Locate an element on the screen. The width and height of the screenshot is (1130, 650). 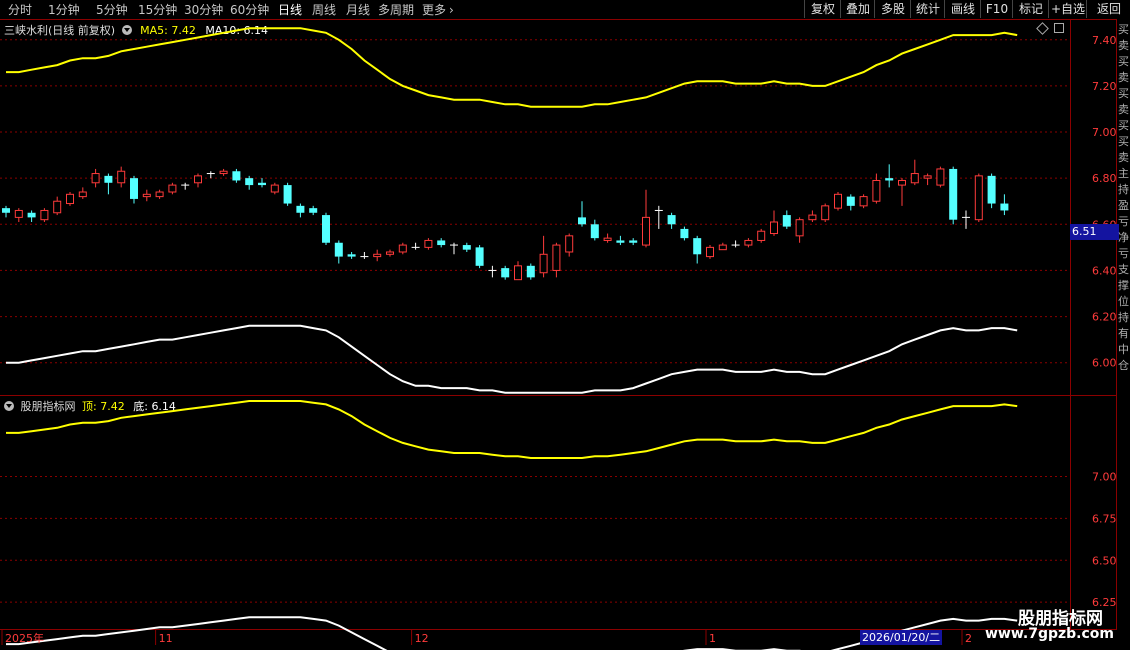
y-tick-label: 6.00 is located at coordinates (1104, 363).